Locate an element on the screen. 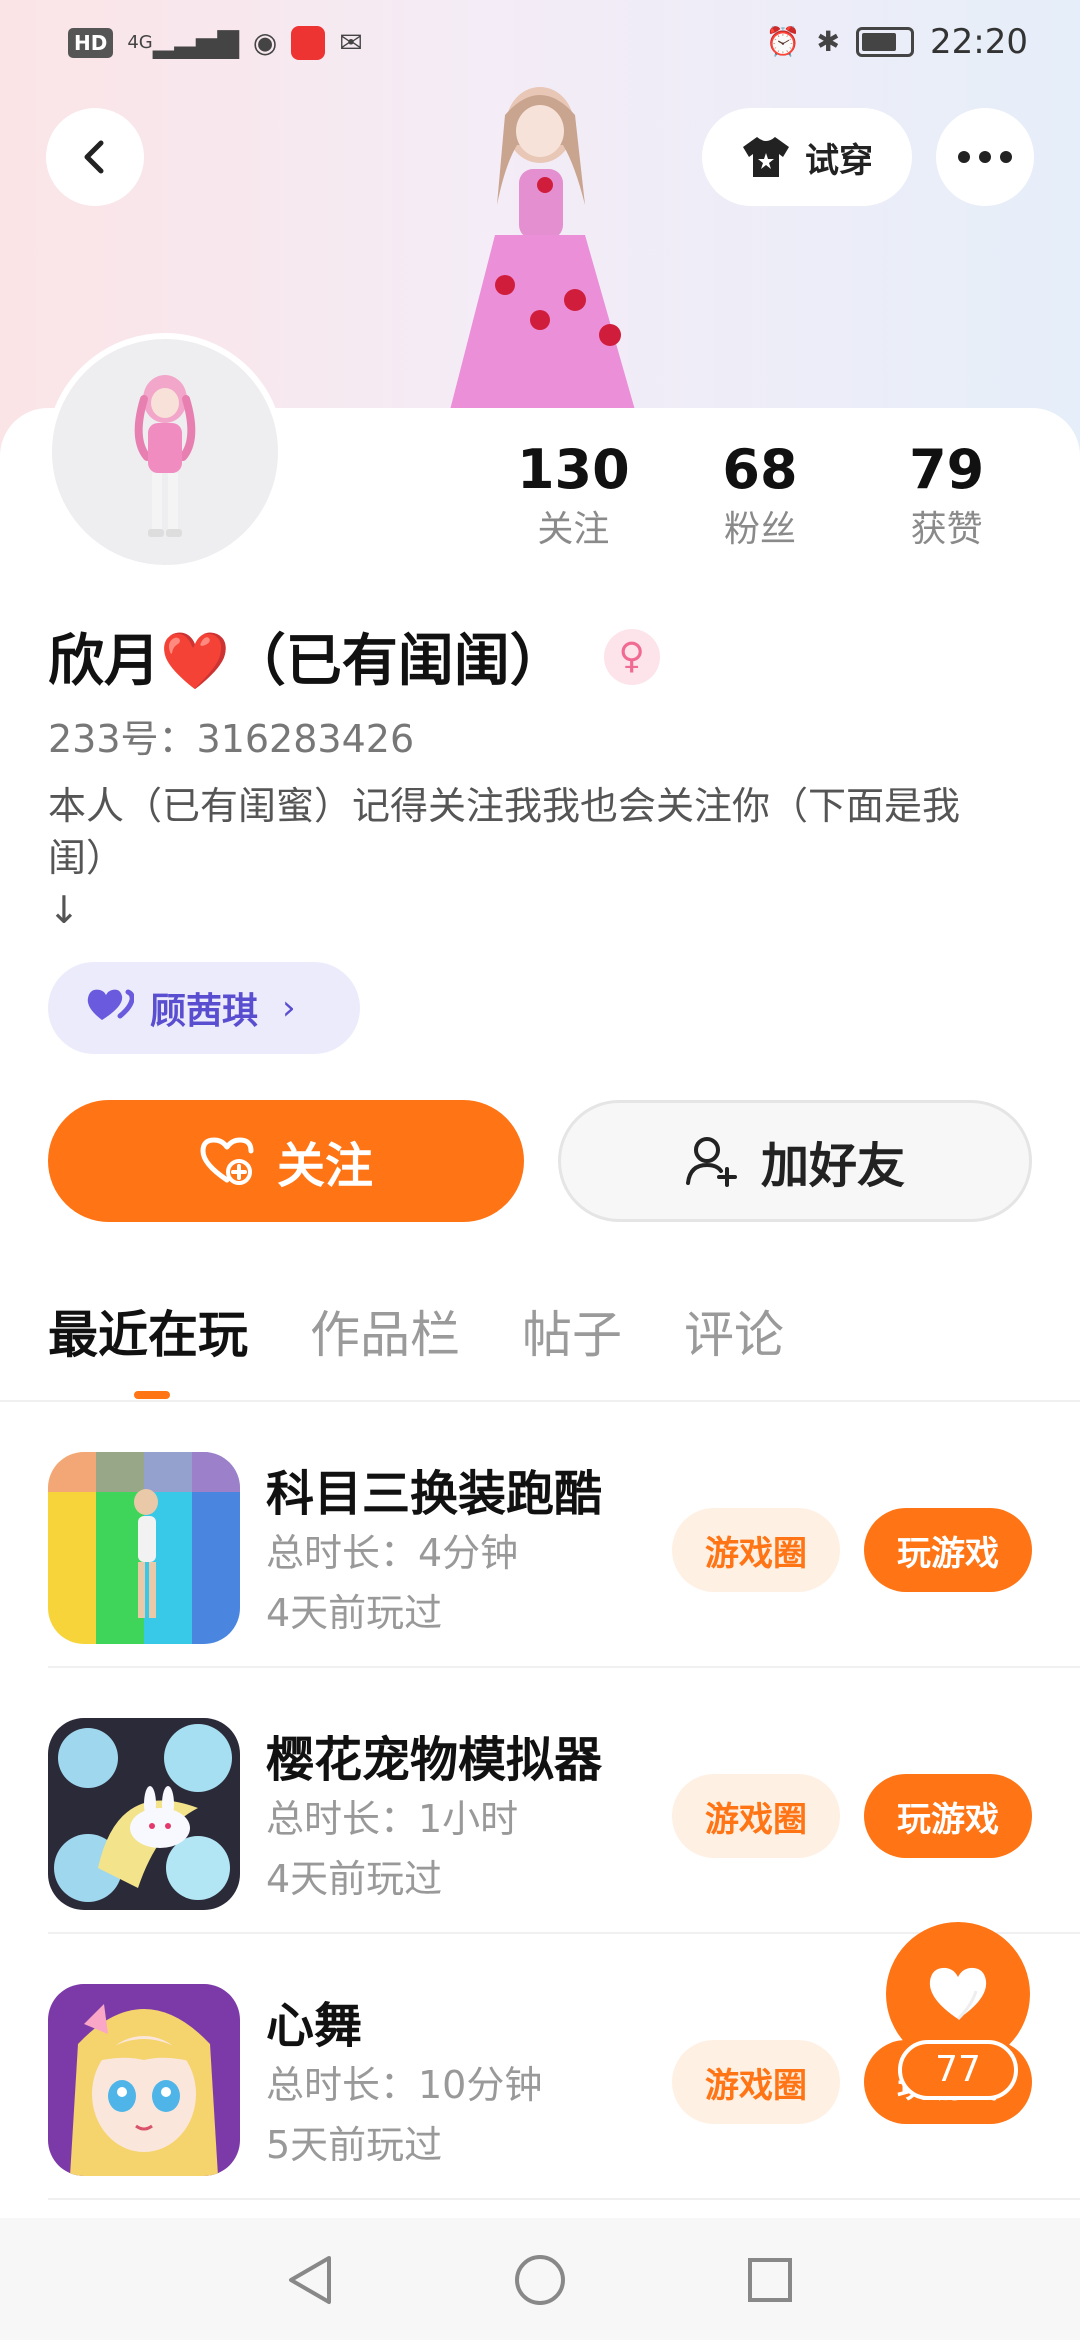  try-on-button: 试穿 is located at coordinates (807, 157).